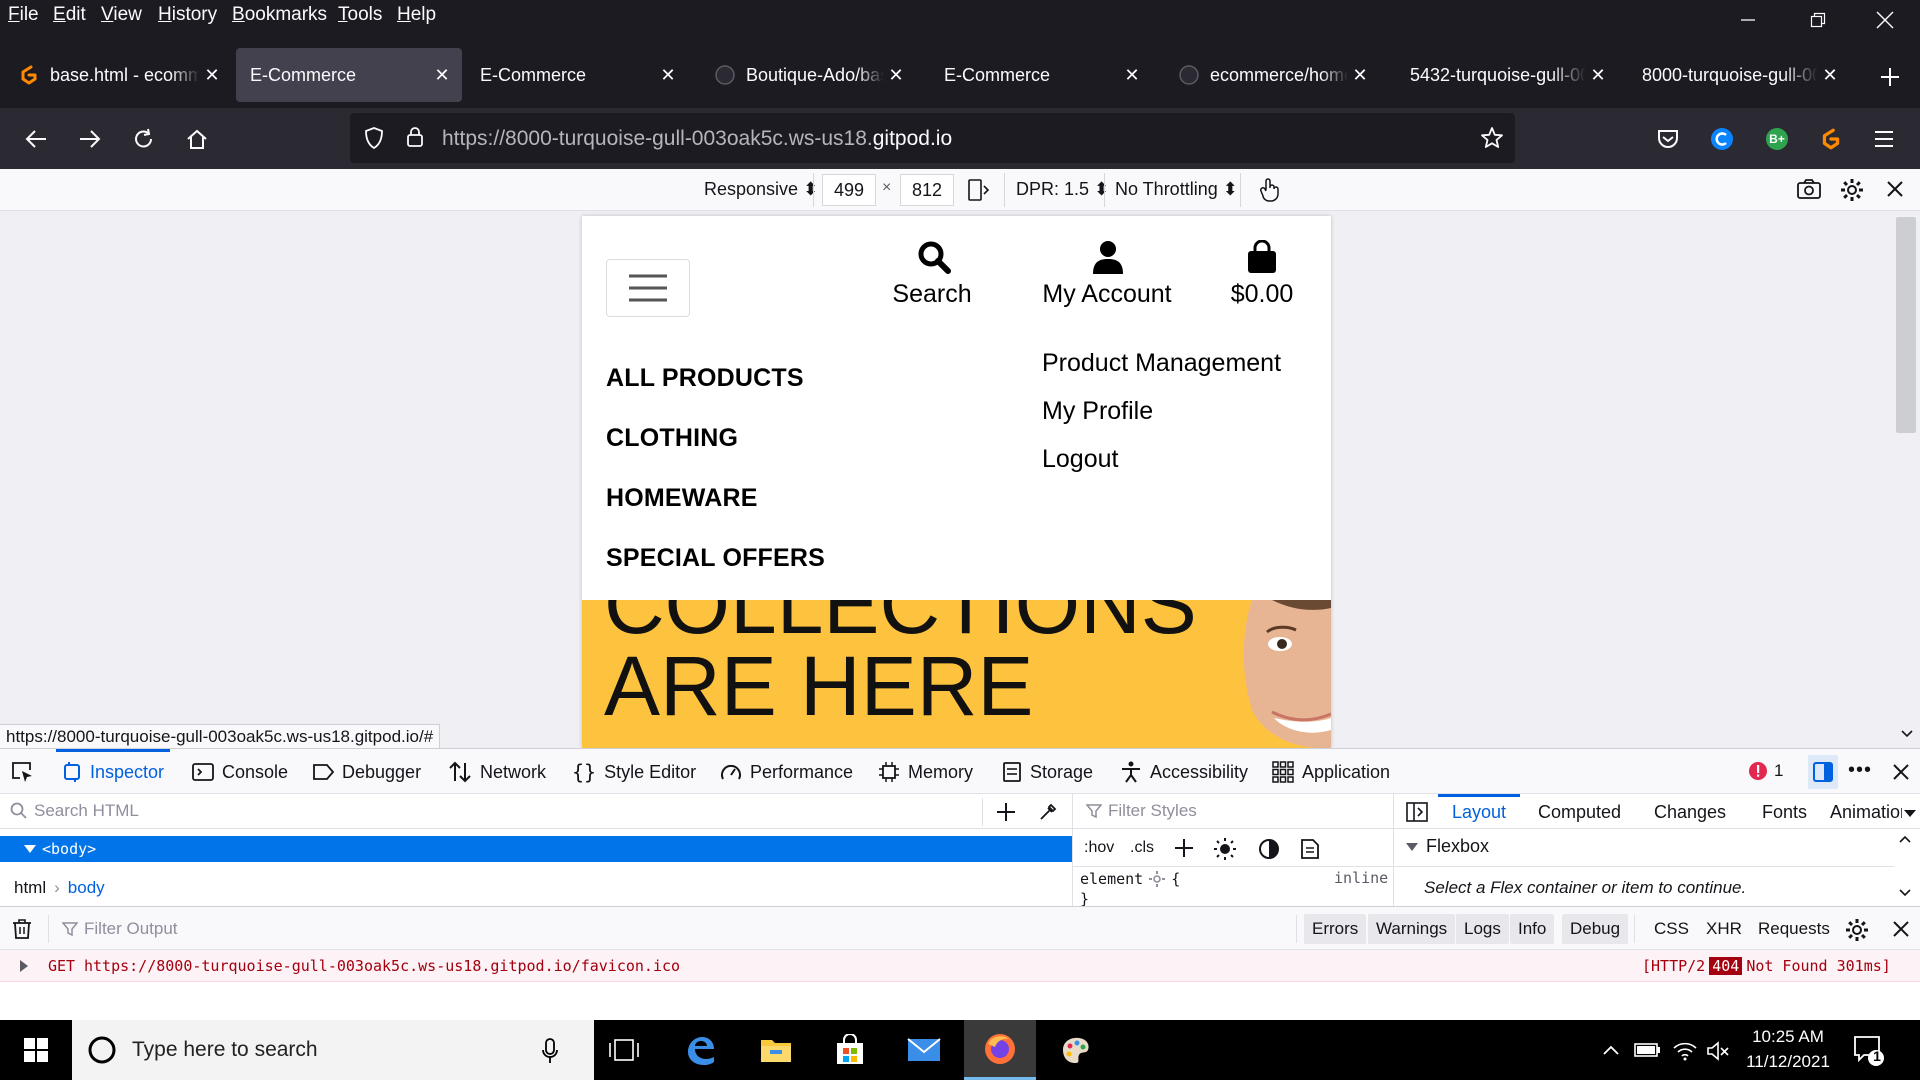 This screenshot has height=1080, width=1920. Describe the element at coordinates (1831, 139) in the screenshot. I see `gitpod-extension-button` at that location.